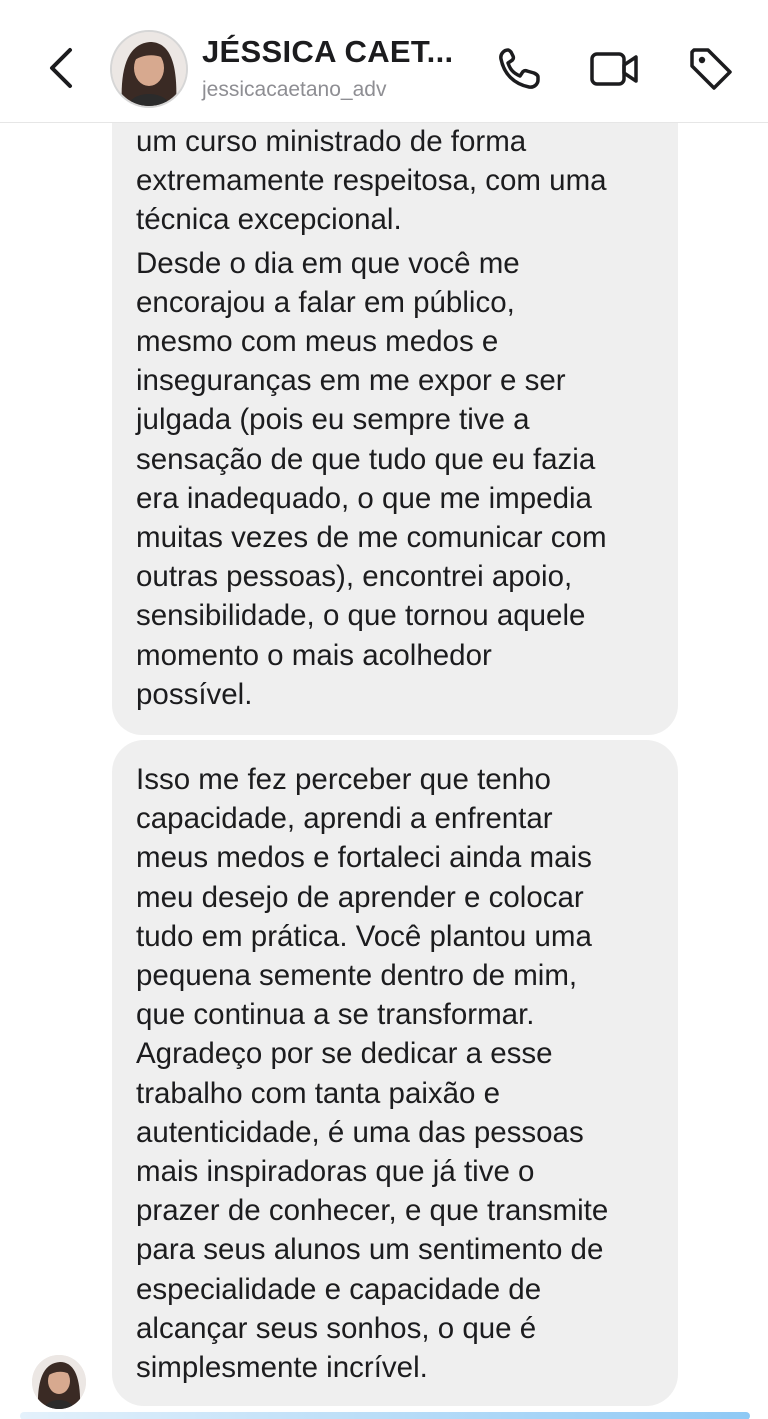 The image size is (768, 1419). I want to click on outgoing-message-edge, so click(385, 1415).